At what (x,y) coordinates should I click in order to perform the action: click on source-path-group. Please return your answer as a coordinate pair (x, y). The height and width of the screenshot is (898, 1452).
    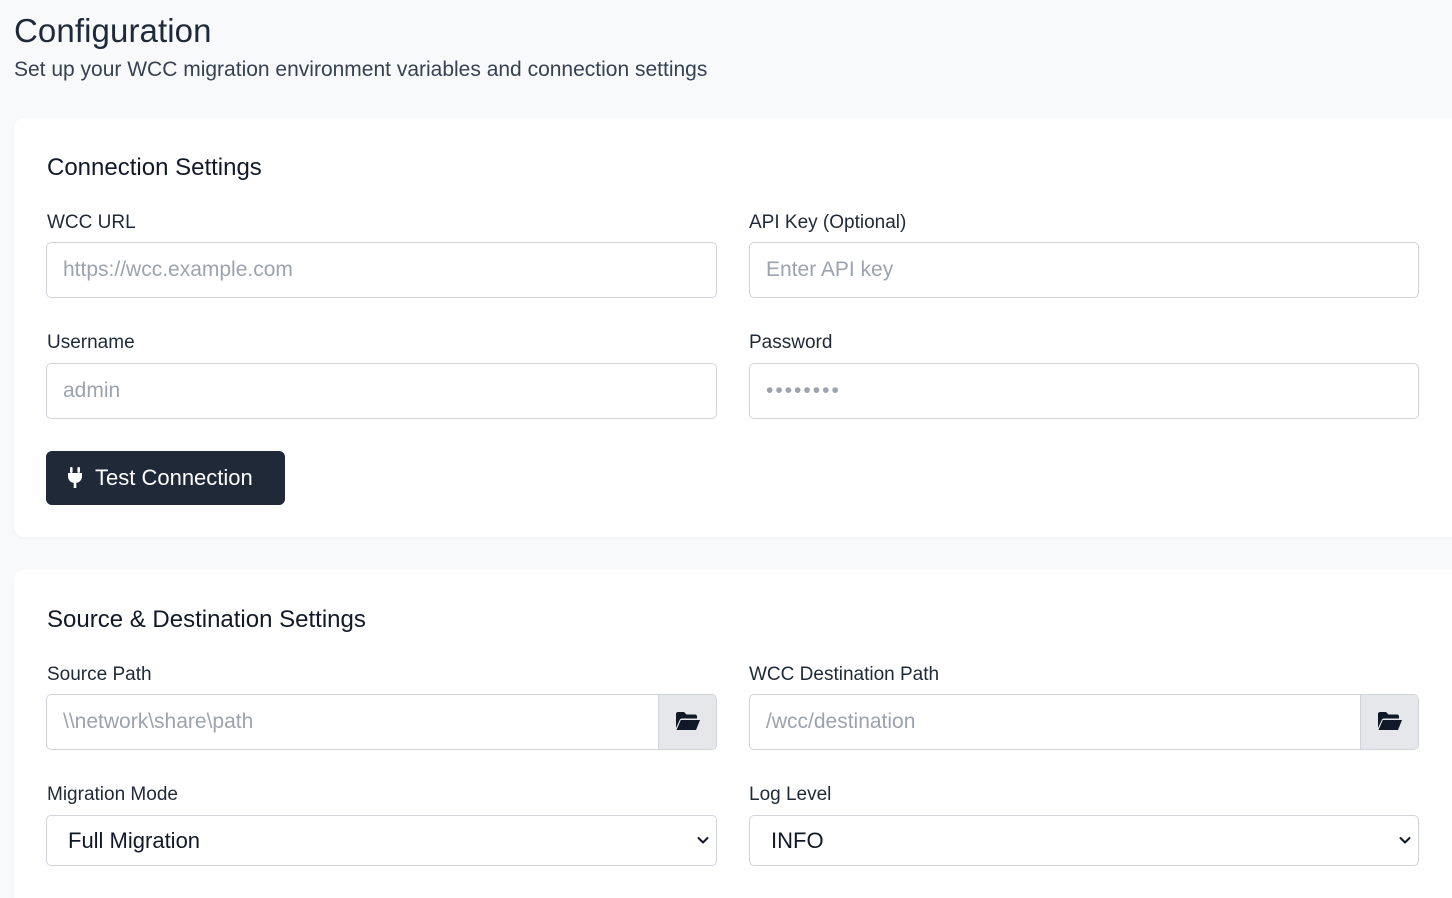
    Looking at the image, I should click on (381, 722).